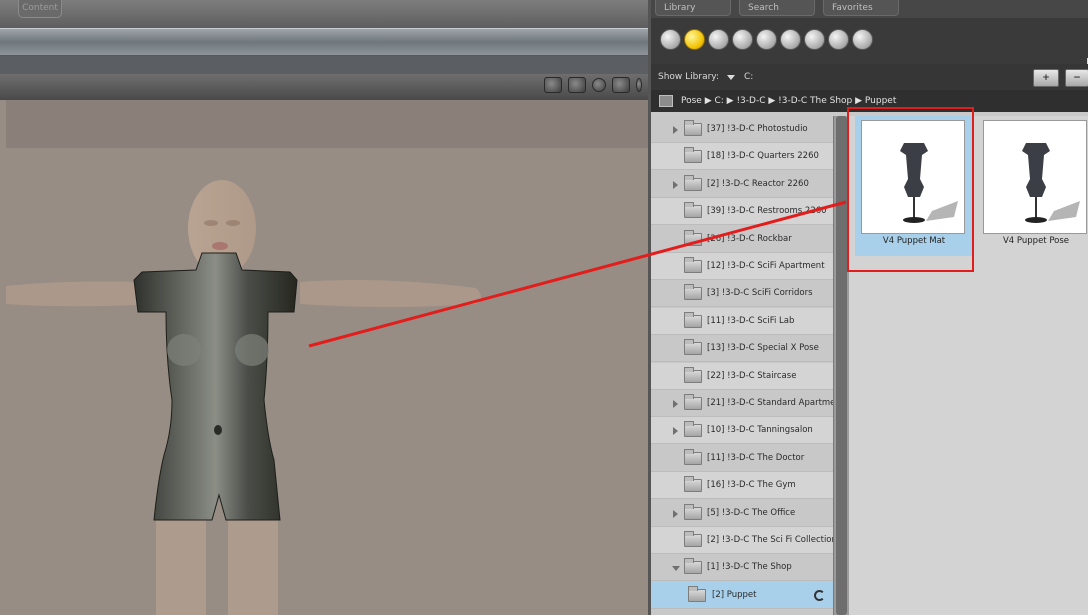 The width and height of the screenshot is (1088, 615). What do you see at coordinates (758, 183) in the screenshot?
I see `folder-label: [2] !3-D-C Reactor 2260` at bounding box center [758, 183].